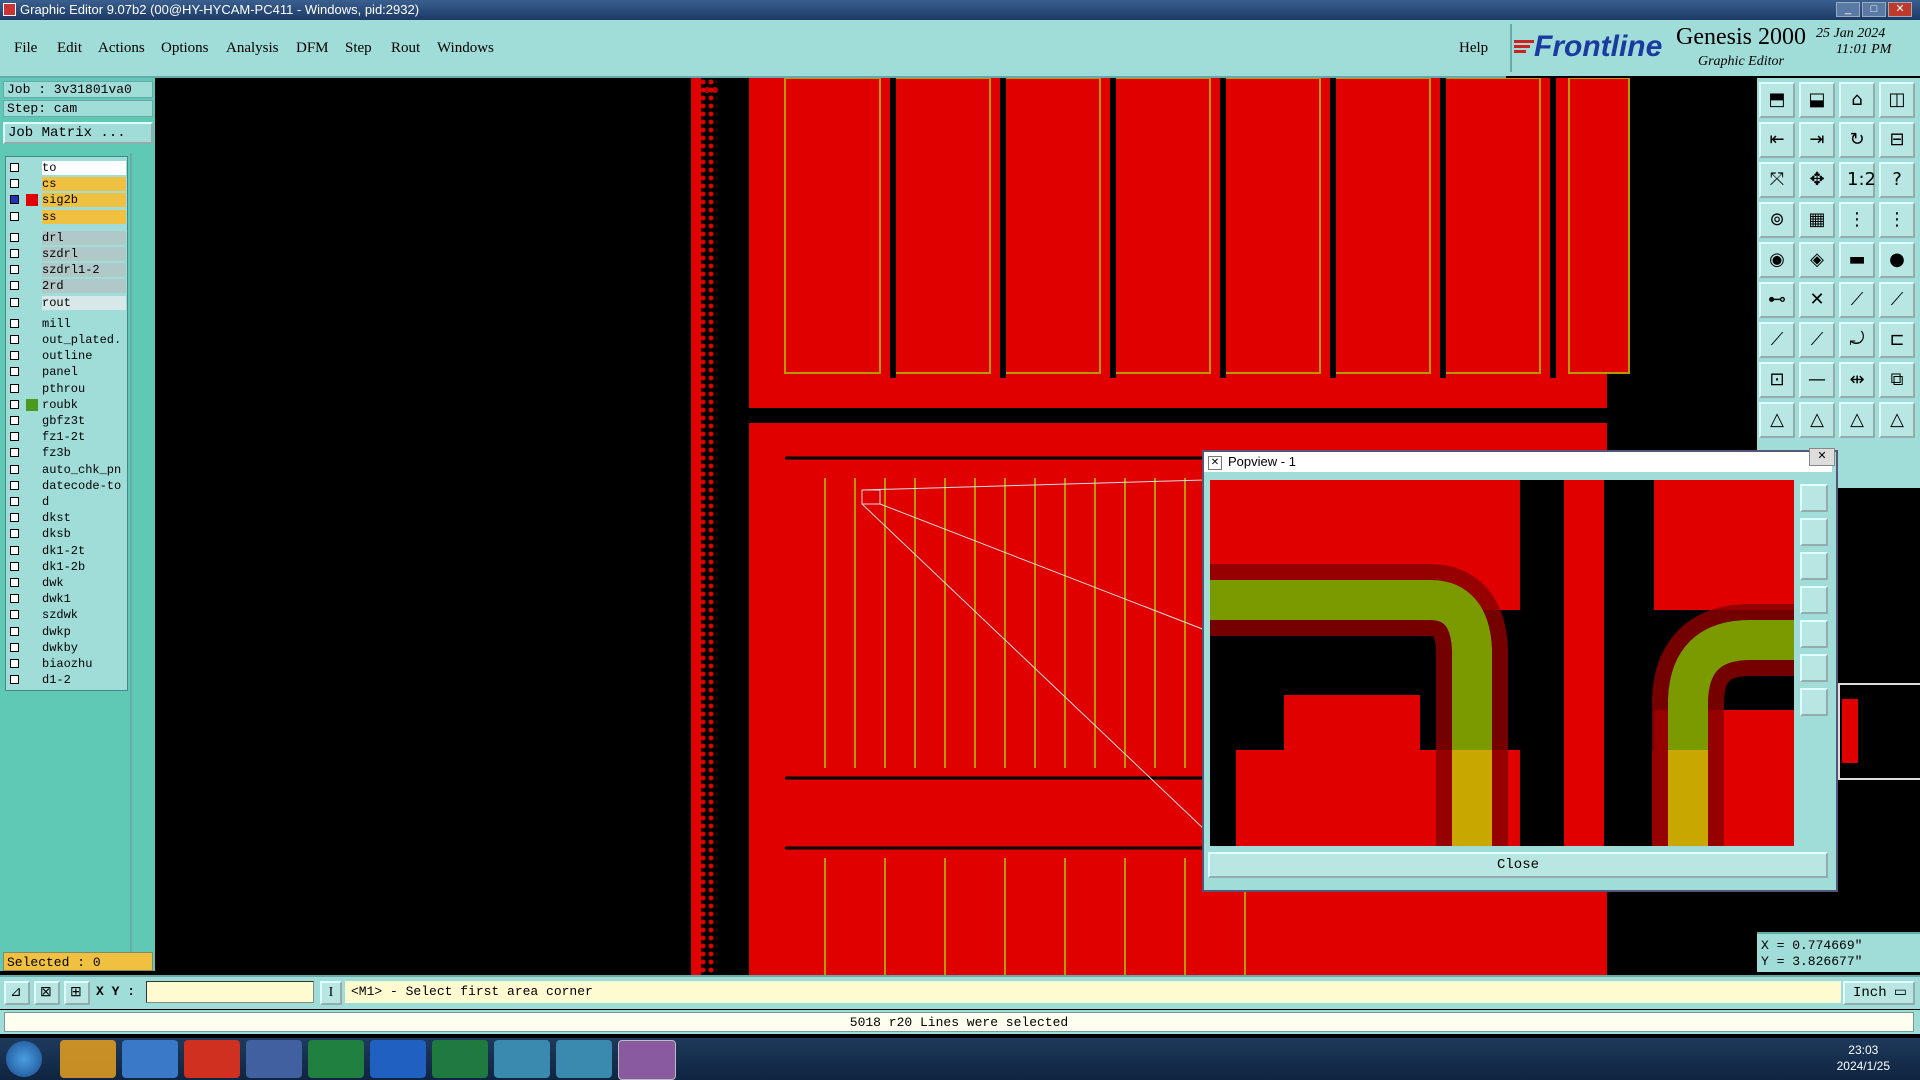  What do you see at coordinates (1897, 300) in the screenshot?
I see `tool-button-24: ⟋` at bounding box center [1897, 300].